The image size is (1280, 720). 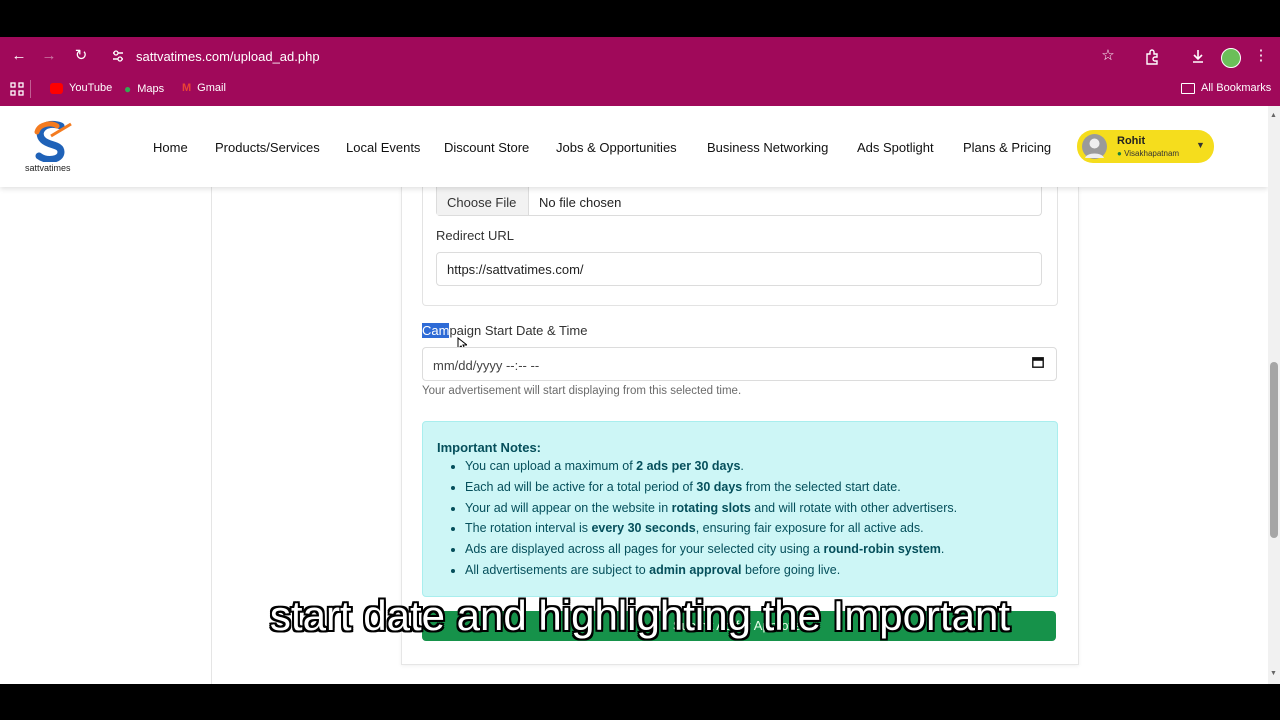 I want to click on nav-home: Home, so click(x=170, y=147).